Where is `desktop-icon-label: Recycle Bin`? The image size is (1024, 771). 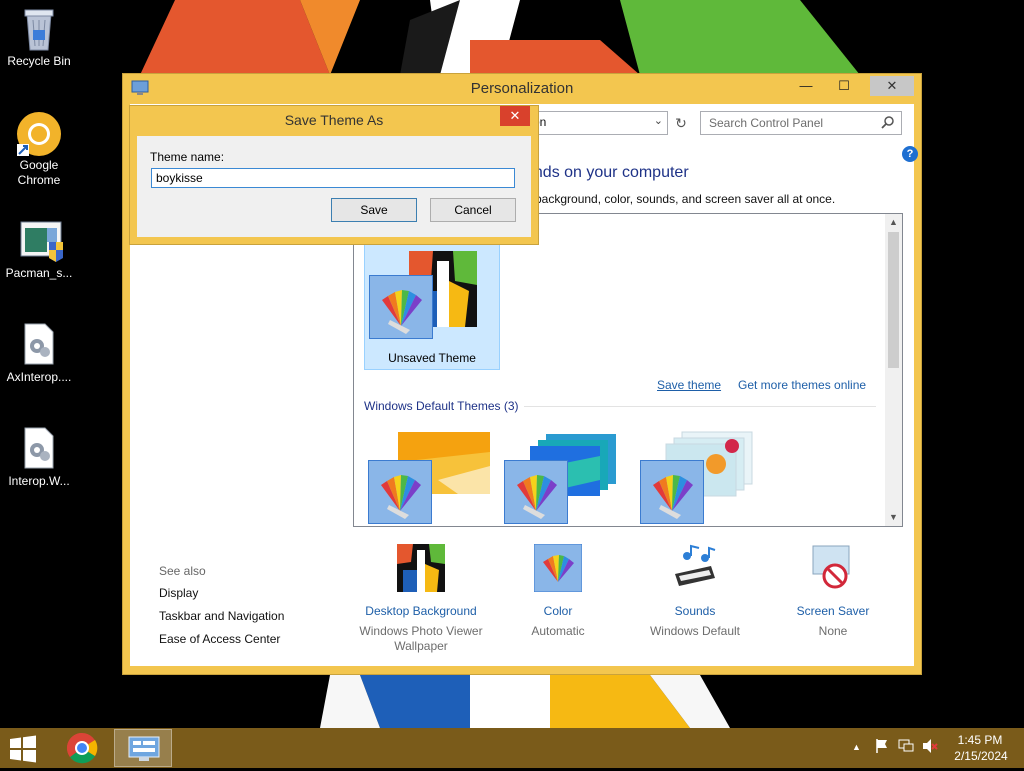 desktop-icon-label: Recycle Bin is located at coordinates (39, 61).